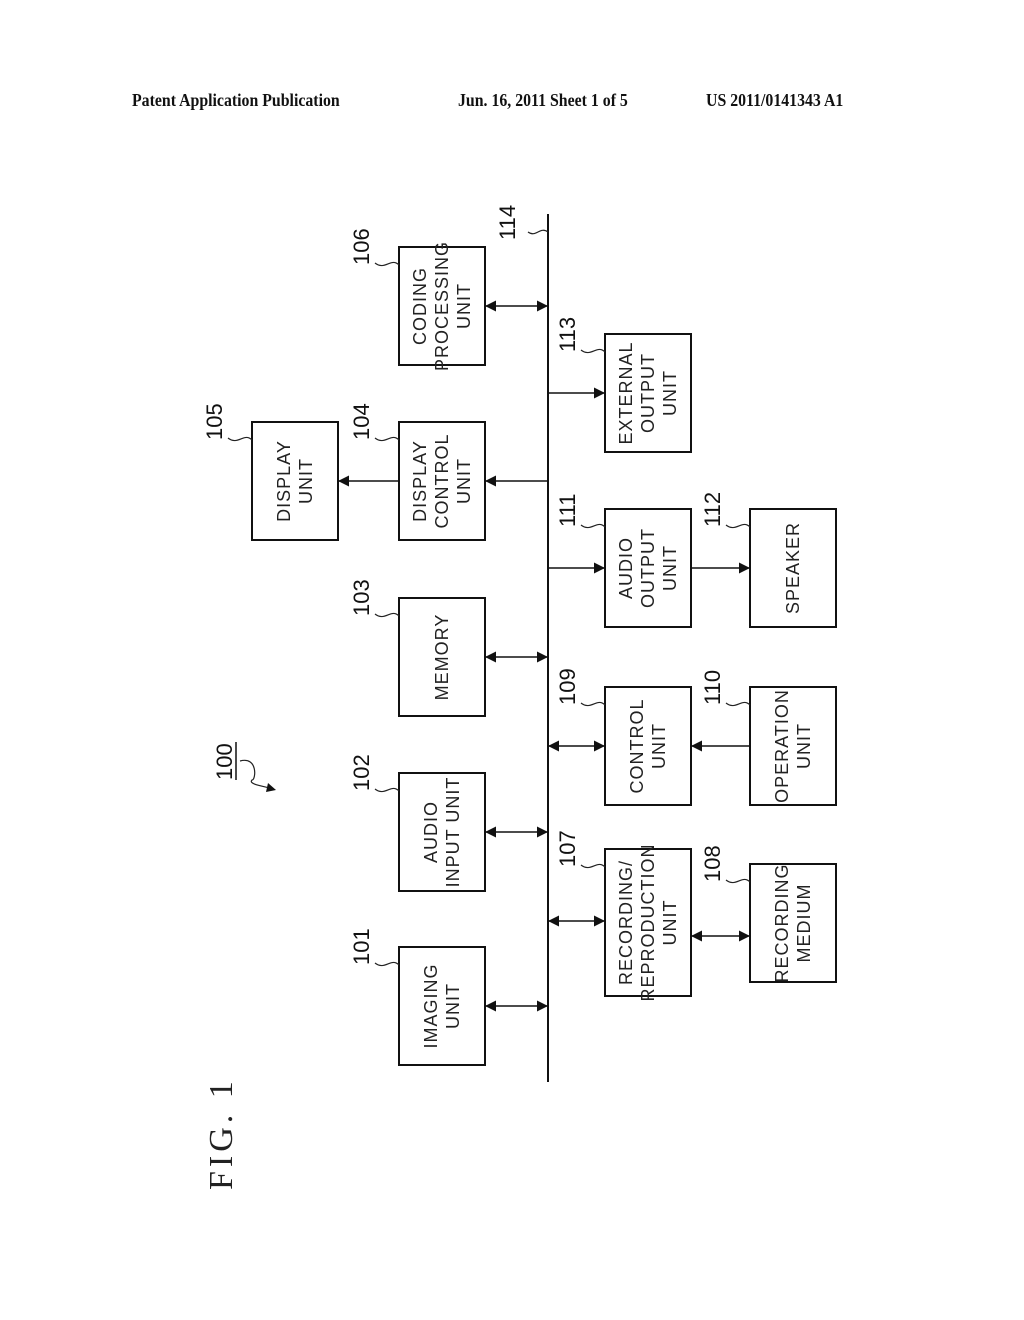  I want to click on block-audio-input: AUDIO INPUT UNIT 102, so click(417, 823).